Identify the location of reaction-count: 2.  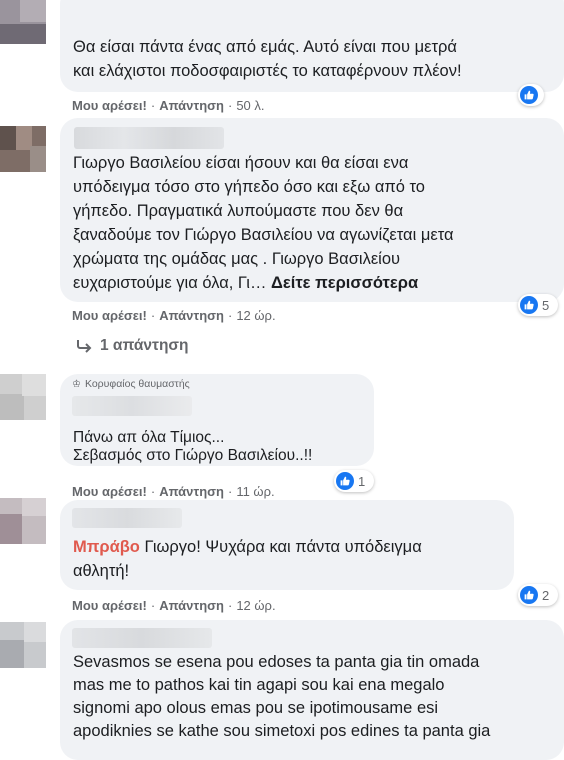
(546, 595).